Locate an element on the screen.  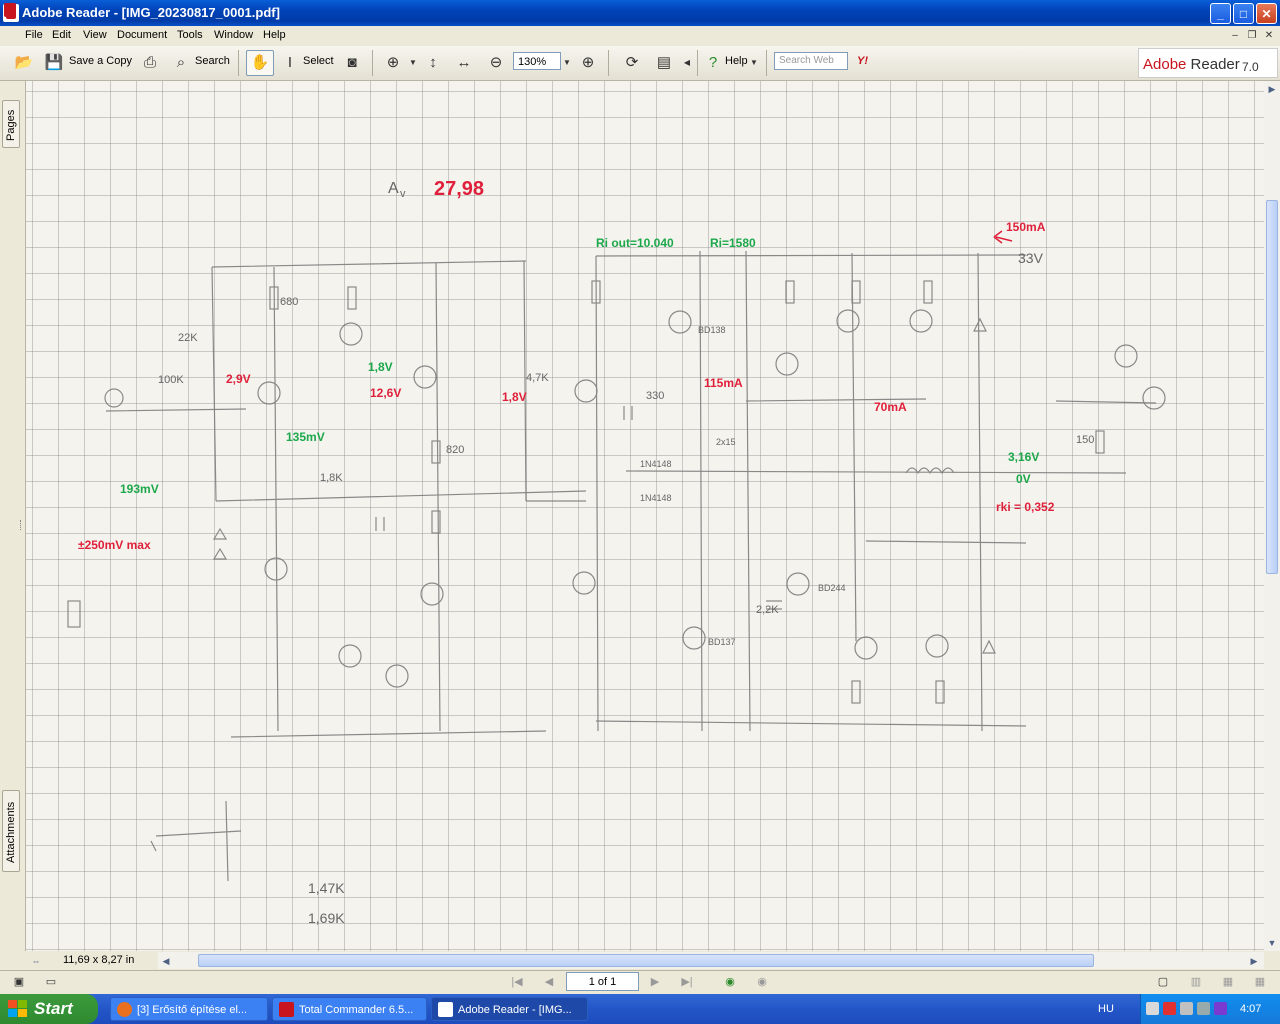
transistor-label-bd244: BD244 is located at coordinates (832, 588).